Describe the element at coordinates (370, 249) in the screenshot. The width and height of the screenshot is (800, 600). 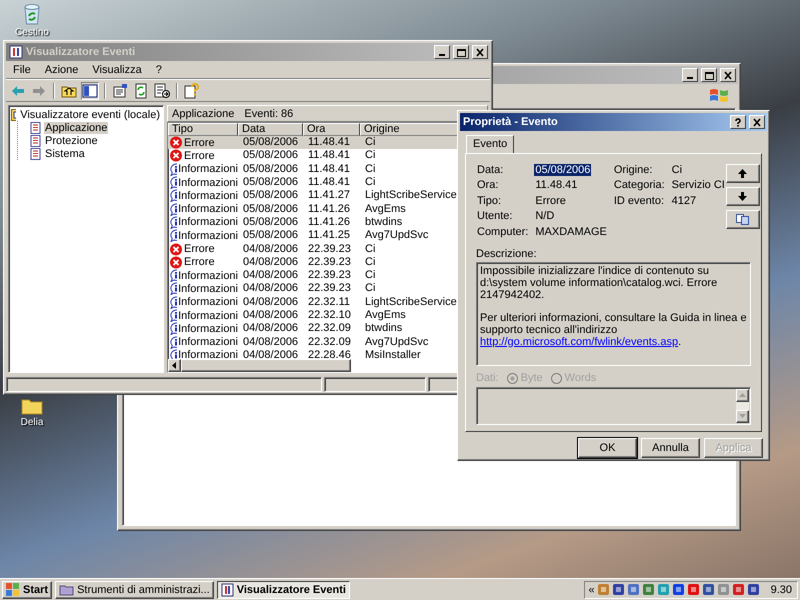
I see `table-cell-text: Ci` at that location.